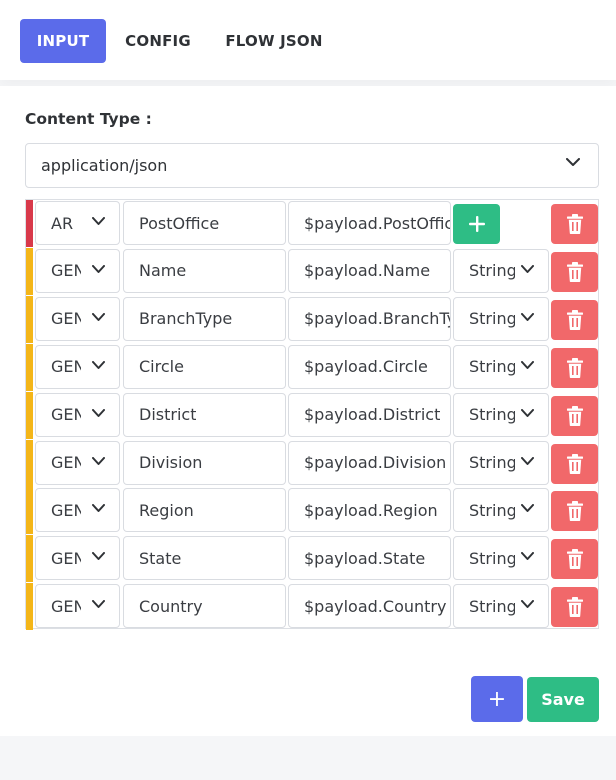 This screenshot has width=616, height=780. I want to click on mapping-row: GEN Region $payload.Region String, so click(312, 511).